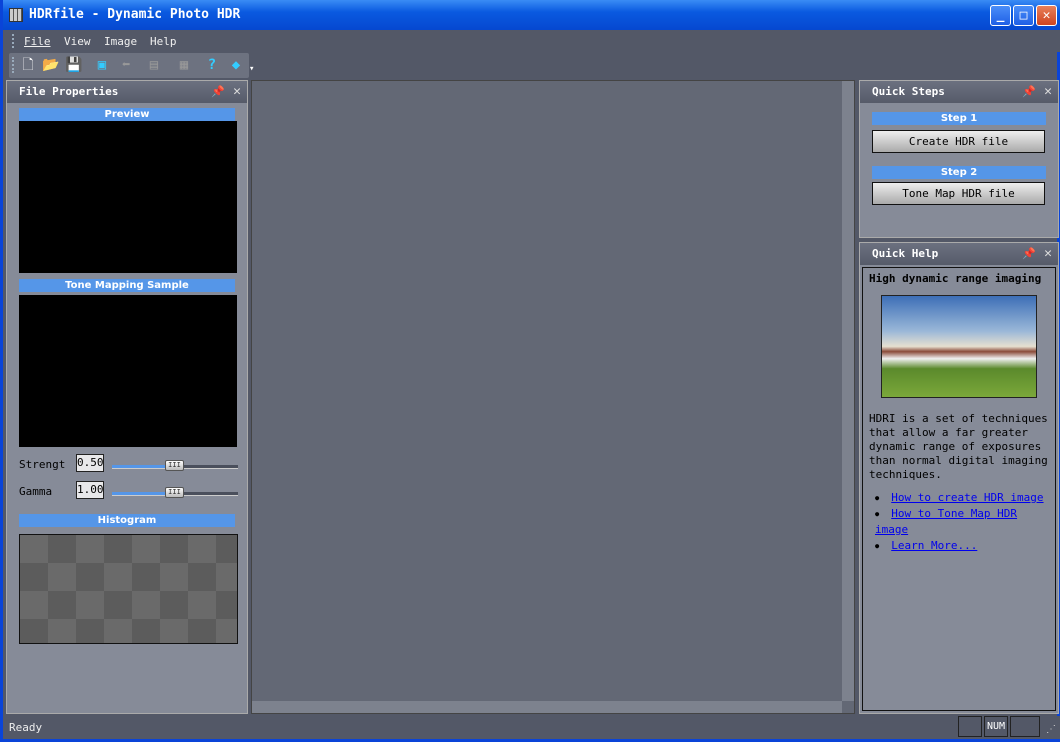 The width and height of the screenshot is (1060, 742). I want to click on hdr-sample-photo, so click(959, 346).